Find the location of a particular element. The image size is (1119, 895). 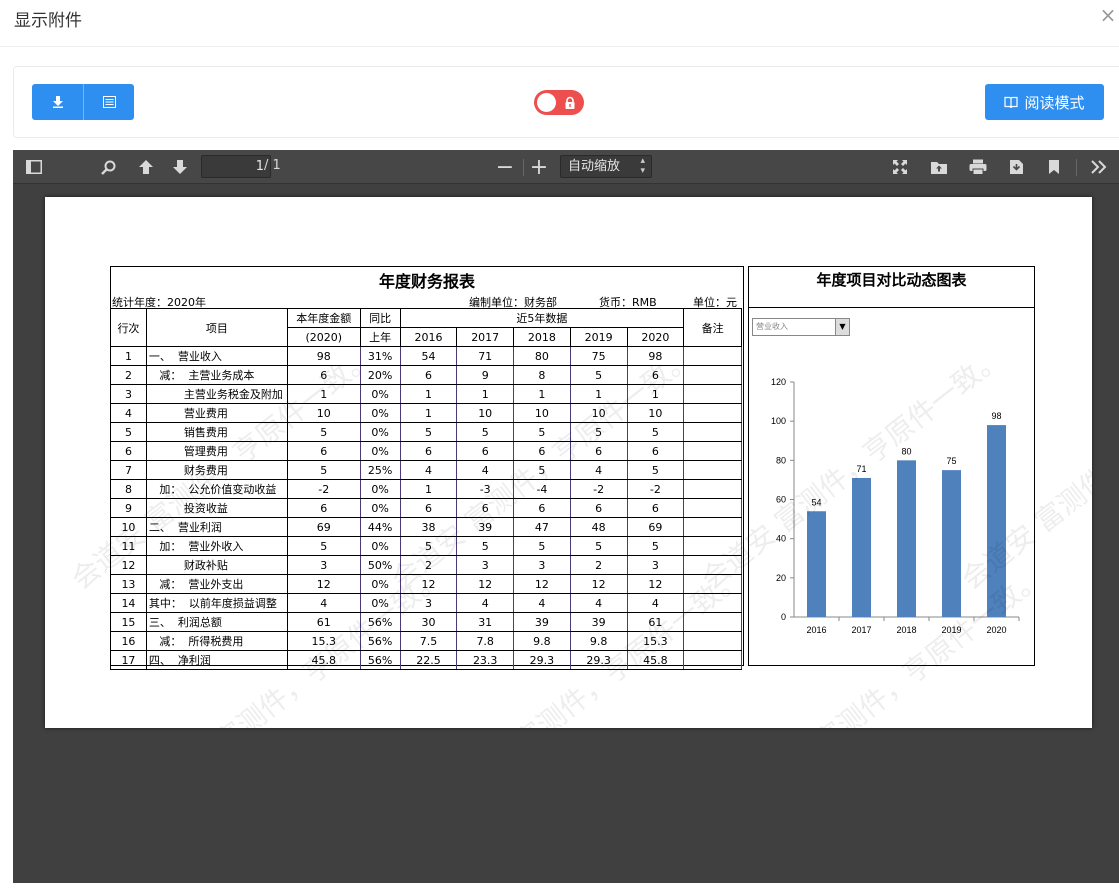

download-button is located at coordinates (57, 102).